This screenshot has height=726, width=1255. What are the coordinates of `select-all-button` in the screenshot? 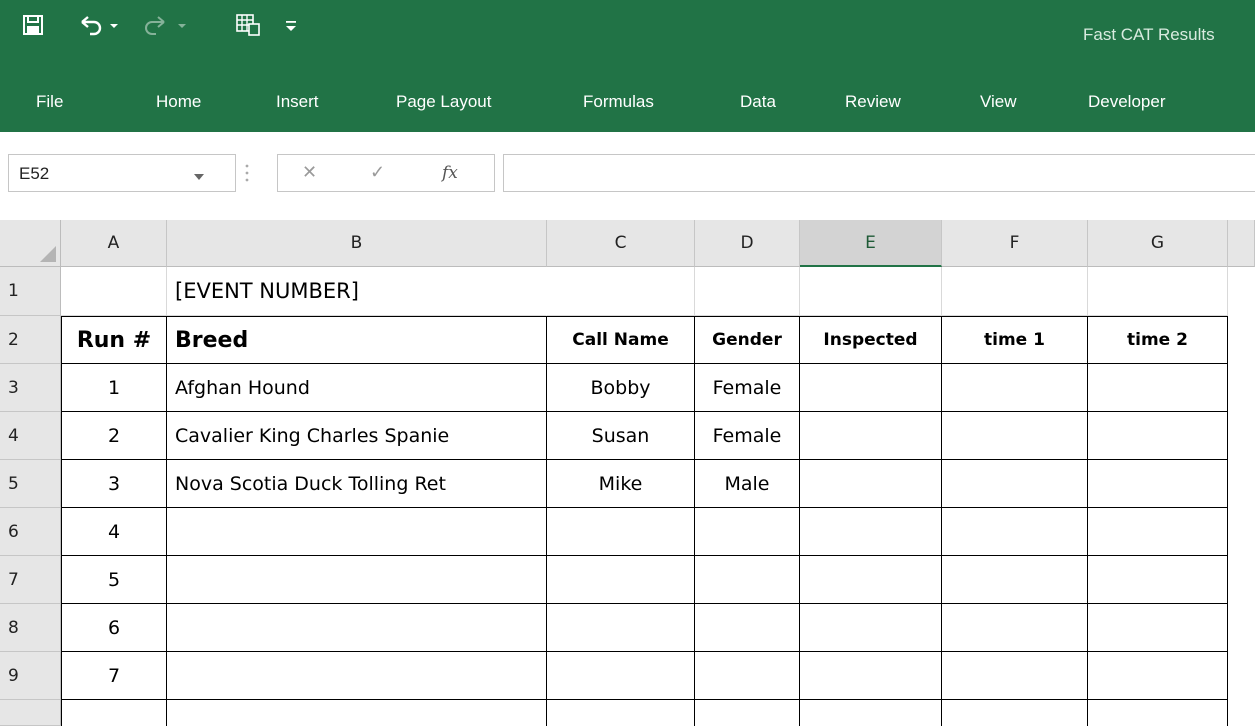 It's located at (30, 243).